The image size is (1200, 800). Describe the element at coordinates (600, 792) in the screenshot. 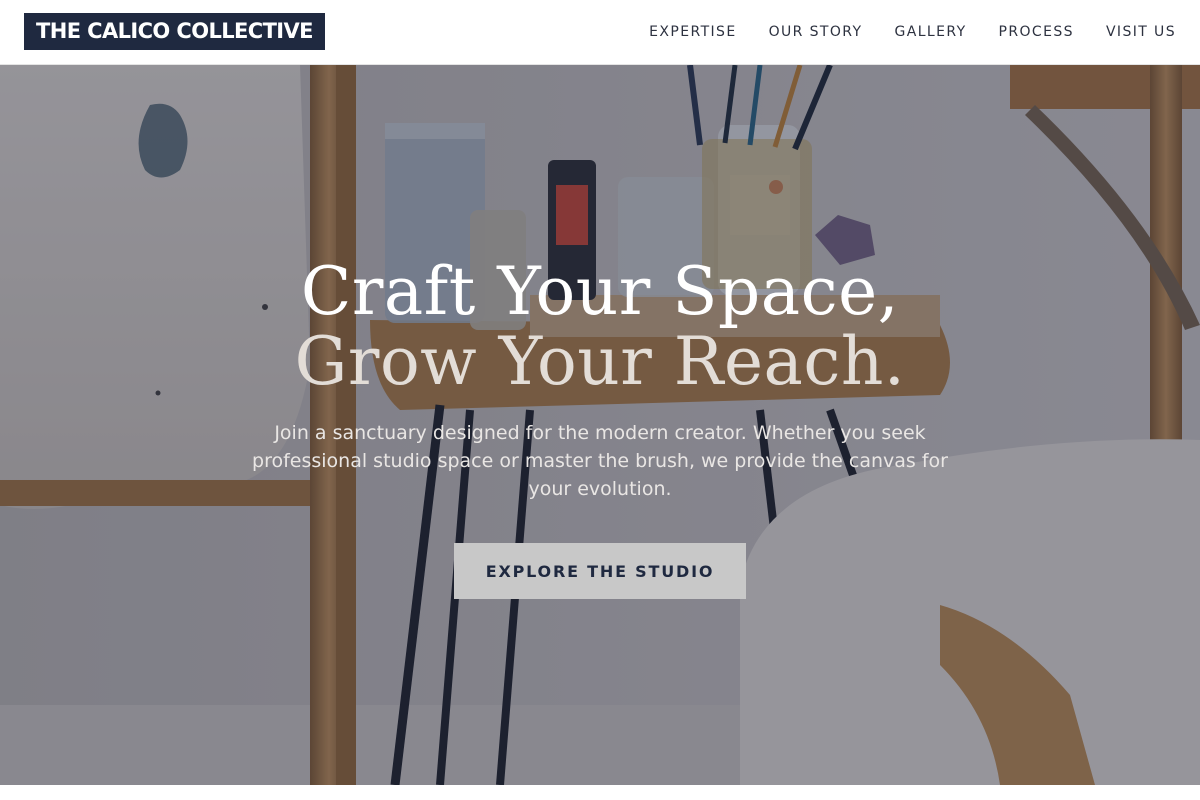

I see `section-divider` at that location.